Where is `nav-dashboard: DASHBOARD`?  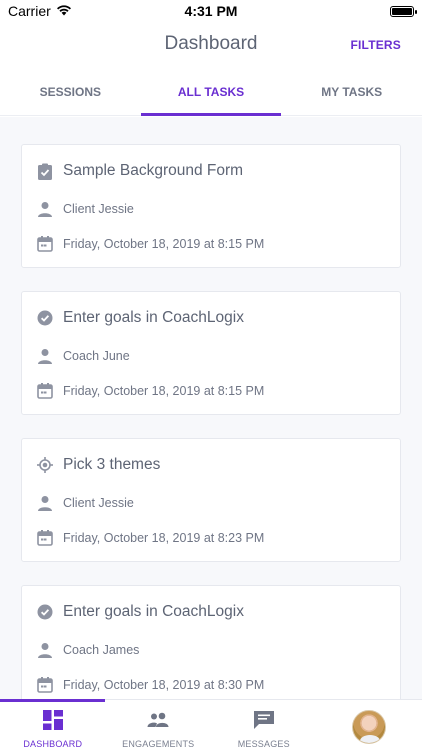
nav-dashboard: DASHBOARD is located at coordinates (53, 725).